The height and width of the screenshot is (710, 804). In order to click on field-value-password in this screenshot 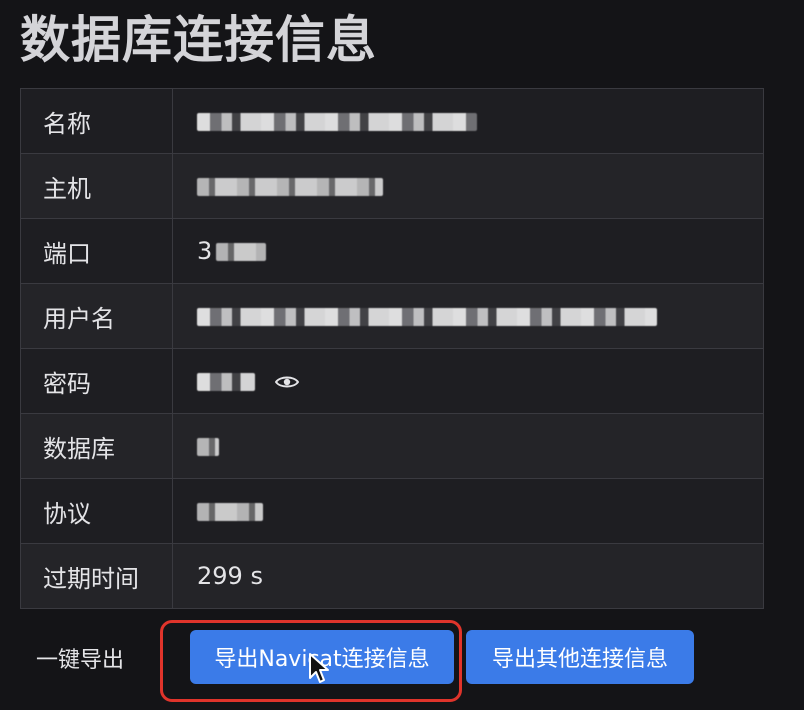, I will do `click(468, 381)`.